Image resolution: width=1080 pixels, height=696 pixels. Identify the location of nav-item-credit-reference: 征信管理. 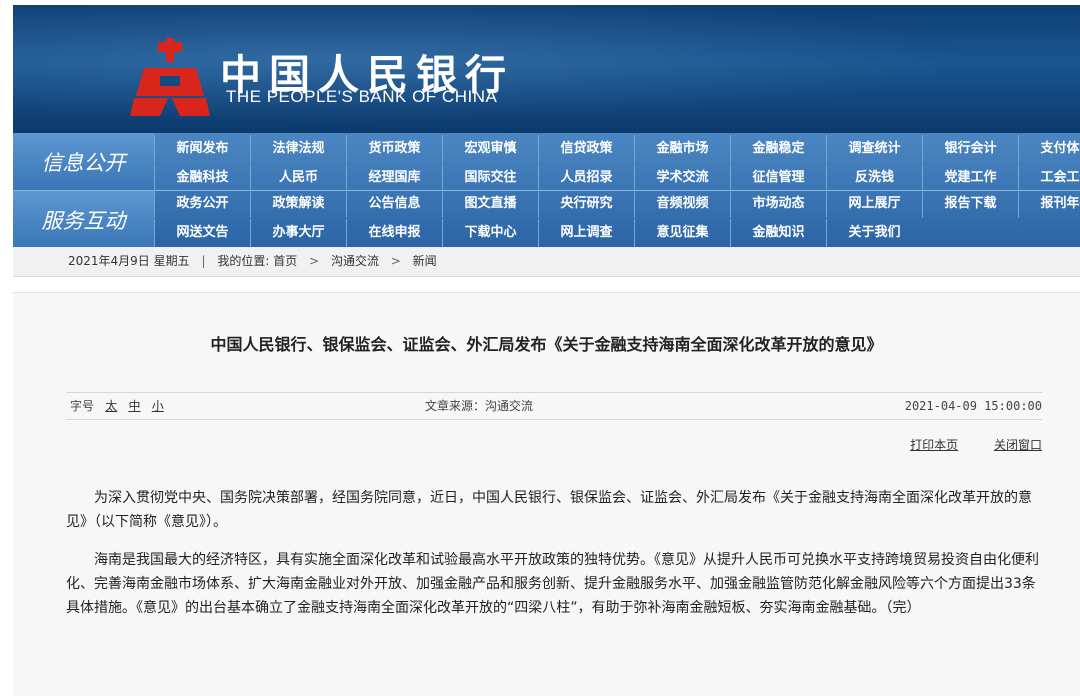
(778, 178).